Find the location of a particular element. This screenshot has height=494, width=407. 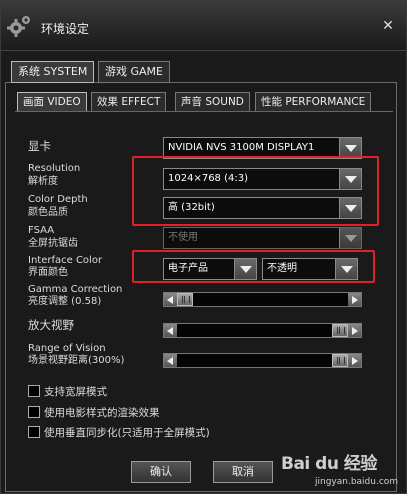

tab-divider is located at coordinates (204, 111).